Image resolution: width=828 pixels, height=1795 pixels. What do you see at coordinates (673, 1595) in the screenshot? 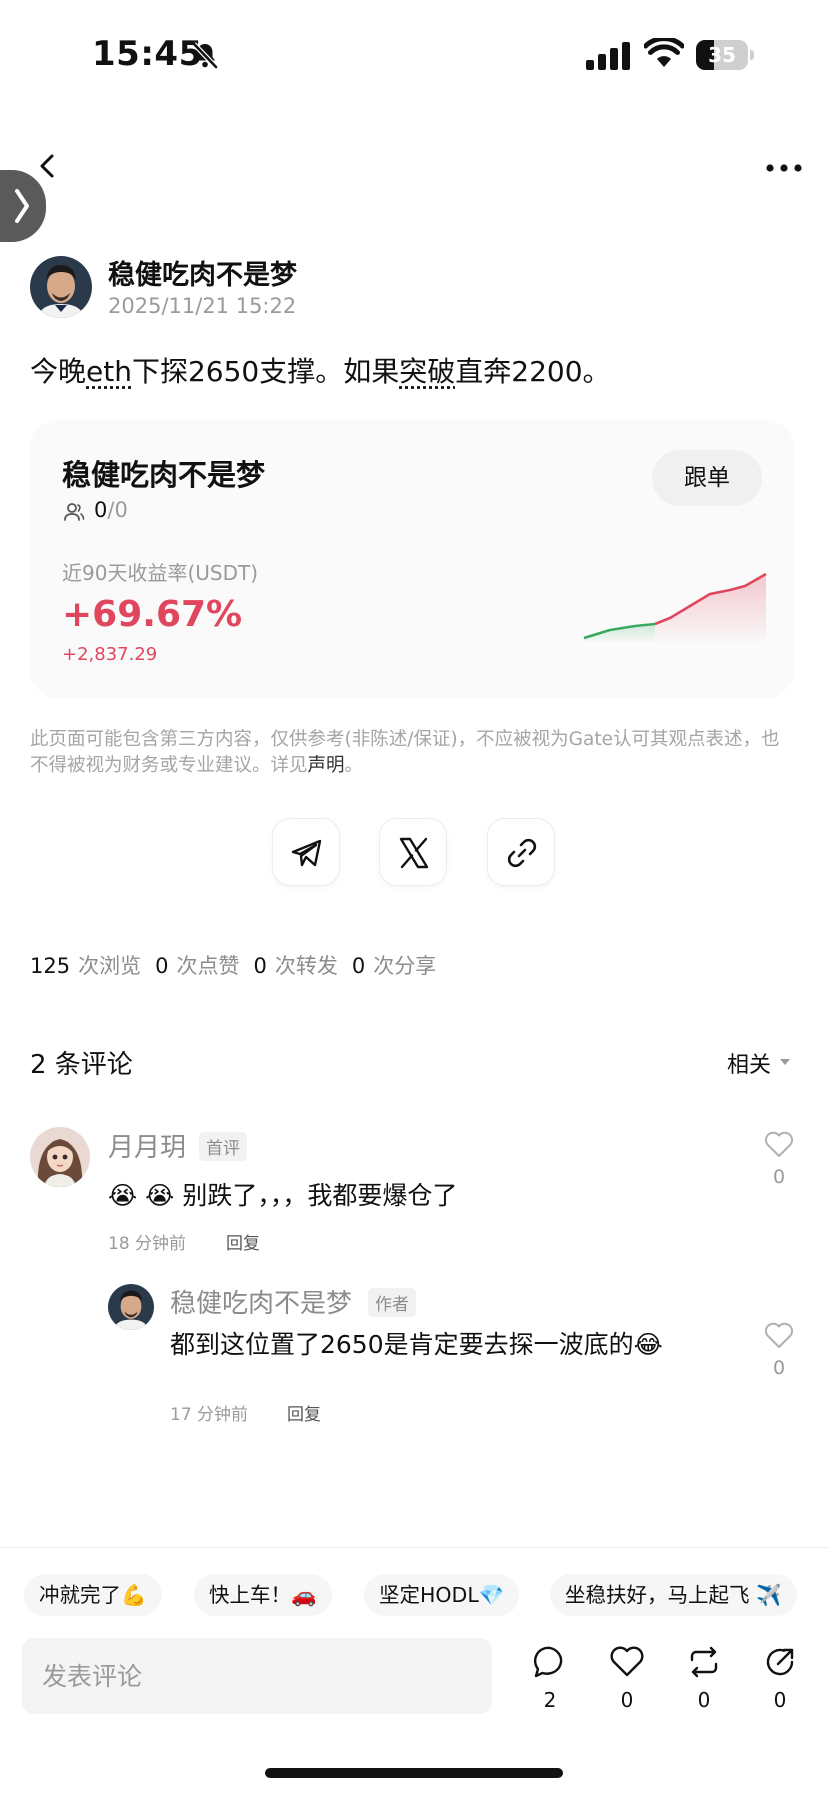
I see `quick-reply-chip: 坐稳扶好，马上起飞 ✈️` at bounding box center [673, 1595].